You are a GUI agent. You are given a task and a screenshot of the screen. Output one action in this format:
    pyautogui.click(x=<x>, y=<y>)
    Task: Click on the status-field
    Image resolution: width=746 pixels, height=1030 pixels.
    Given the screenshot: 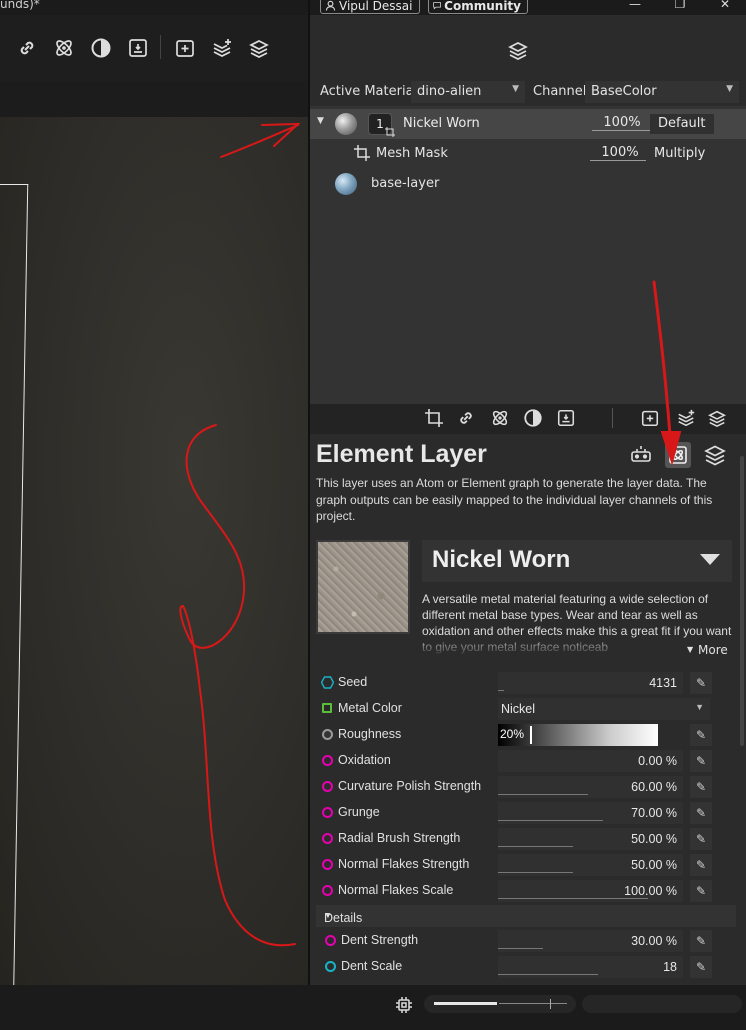 What is the action you would take?
    pyautogui.click(x=662, y=1004)
    